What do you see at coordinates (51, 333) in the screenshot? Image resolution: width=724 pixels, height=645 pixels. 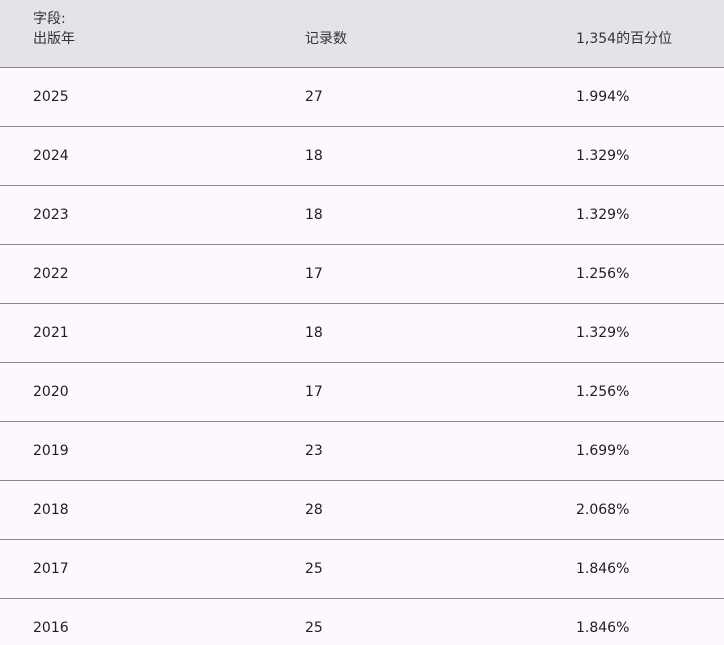 I see `year-cell: 2021` at bounding box center [51, 333].